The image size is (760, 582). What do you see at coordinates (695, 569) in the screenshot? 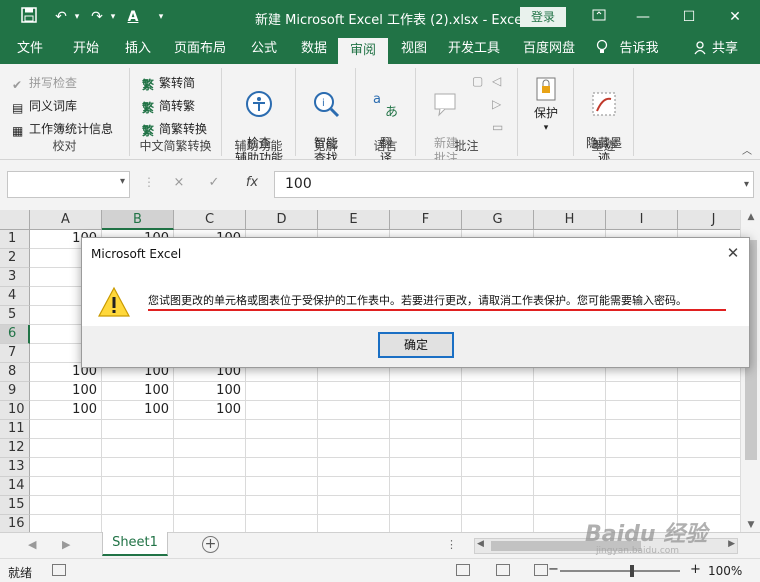
I see `zoom-in-icon: +` at bounding box center [695, 569].